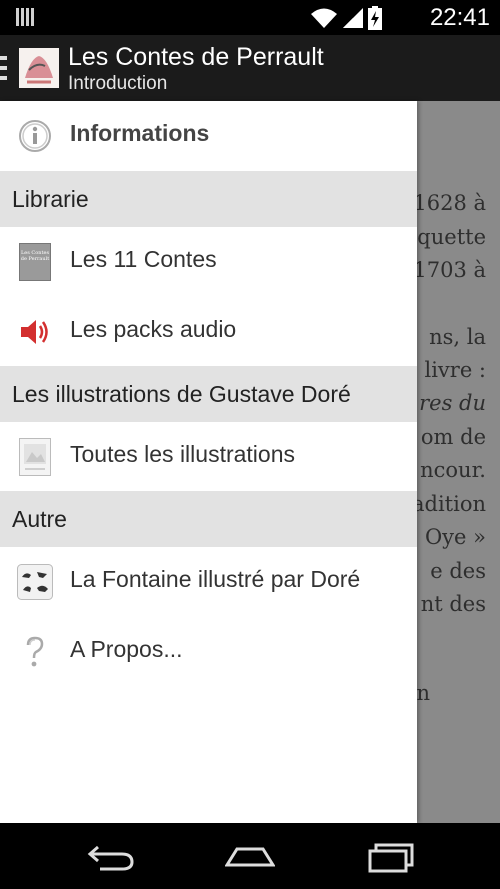  I want to click on content-text-line: quette, so click(451, 237).